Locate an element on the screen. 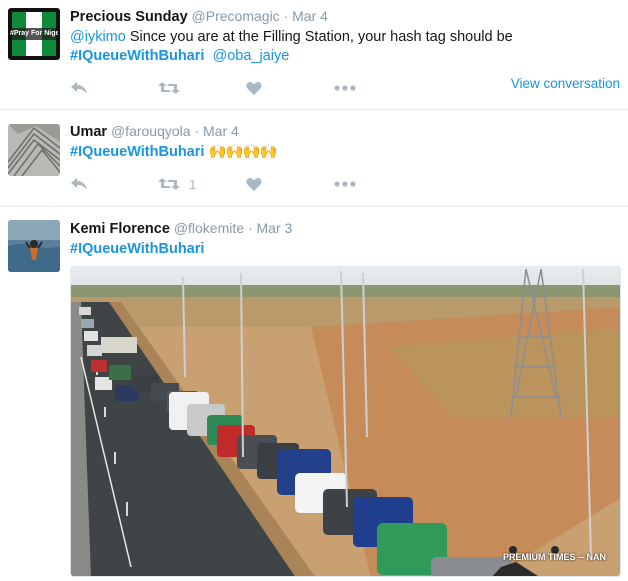  author-handle: @Precomagic is located at coordinates (236, 16).